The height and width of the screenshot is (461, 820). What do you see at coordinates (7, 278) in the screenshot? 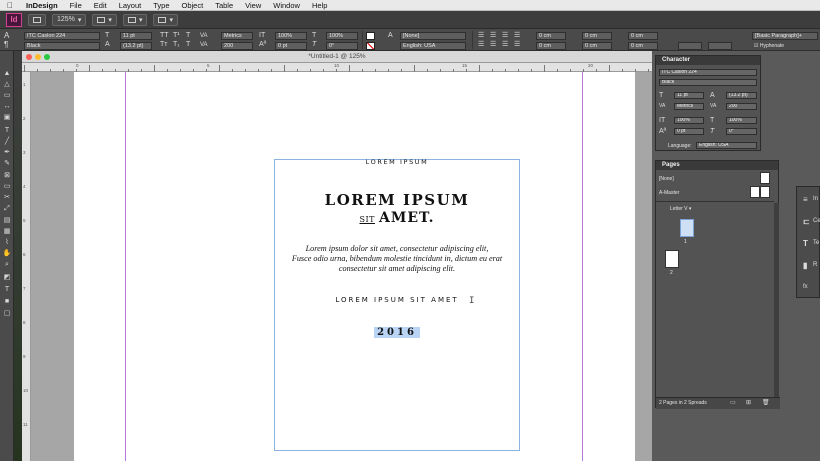
I see `fill-stroke-swatch: ◩` at bounding box center [7, 278].